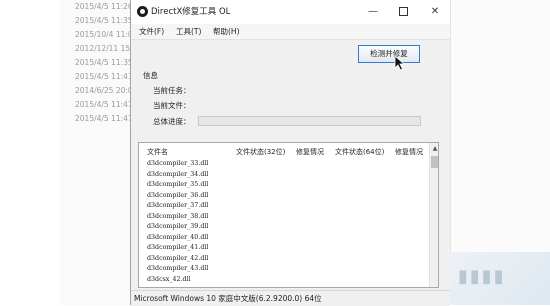 This screenshot has height=306, width=550. Describe the element at coordinates (177, 268) in the screenshot. I see `table-row: d3dcompiler_43.dll` at that location.